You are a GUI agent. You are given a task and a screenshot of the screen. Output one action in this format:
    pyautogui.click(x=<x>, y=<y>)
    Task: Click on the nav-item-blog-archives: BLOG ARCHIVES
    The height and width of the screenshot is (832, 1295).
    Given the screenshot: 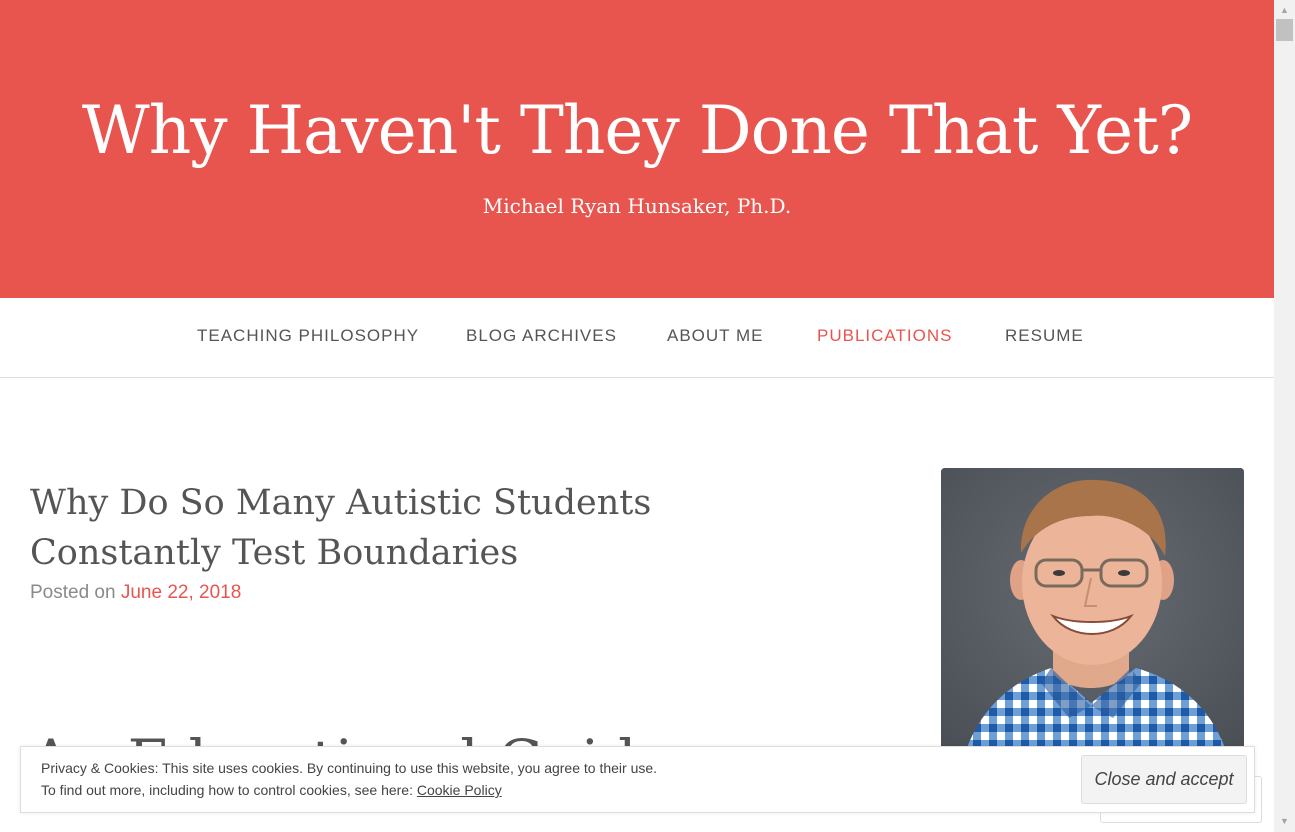 What is the action you would take?
    pyautogui.click(x=541, y=336)
    